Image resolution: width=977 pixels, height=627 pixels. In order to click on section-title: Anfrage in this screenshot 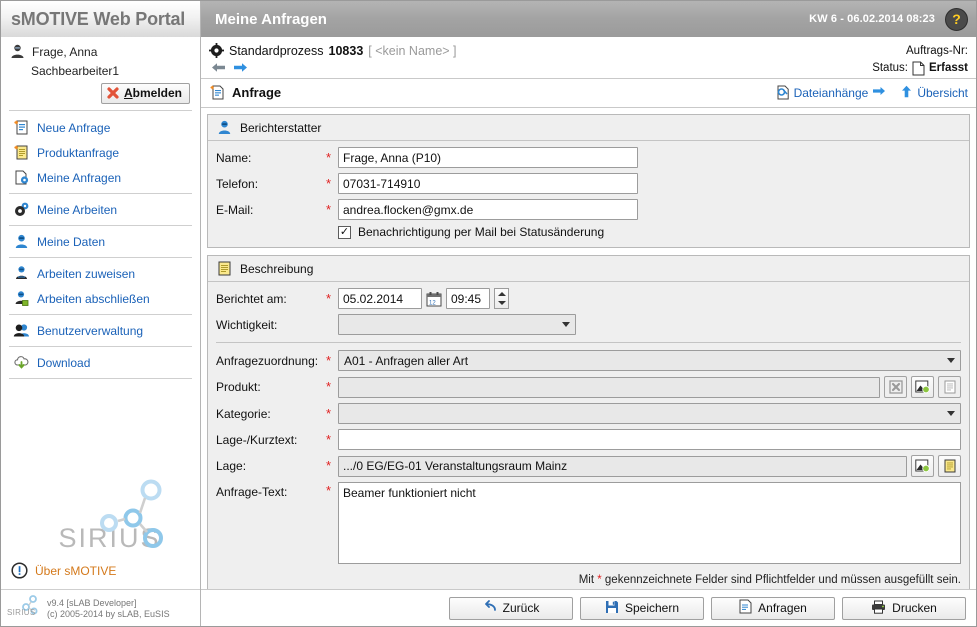, I will do `click(245, 92)`.